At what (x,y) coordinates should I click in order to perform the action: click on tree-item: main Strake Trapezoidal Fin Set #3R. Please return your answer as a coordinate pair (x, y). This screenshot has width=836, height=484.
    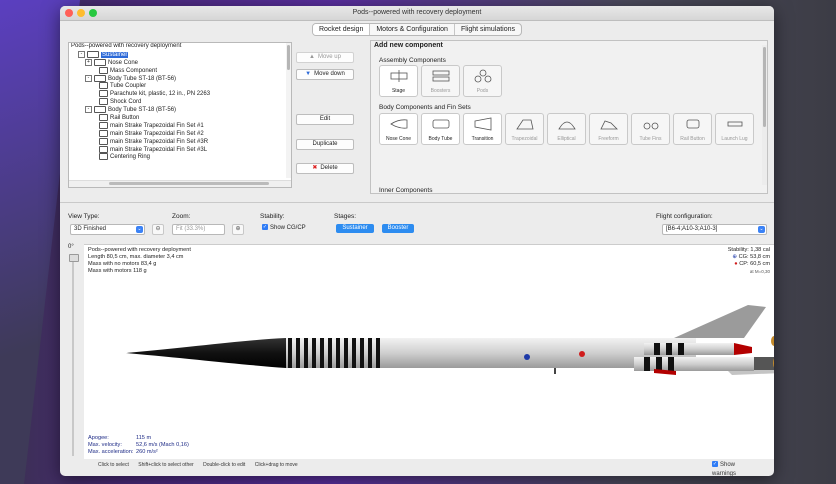
    Looking at the image, I should click on (180, 141).